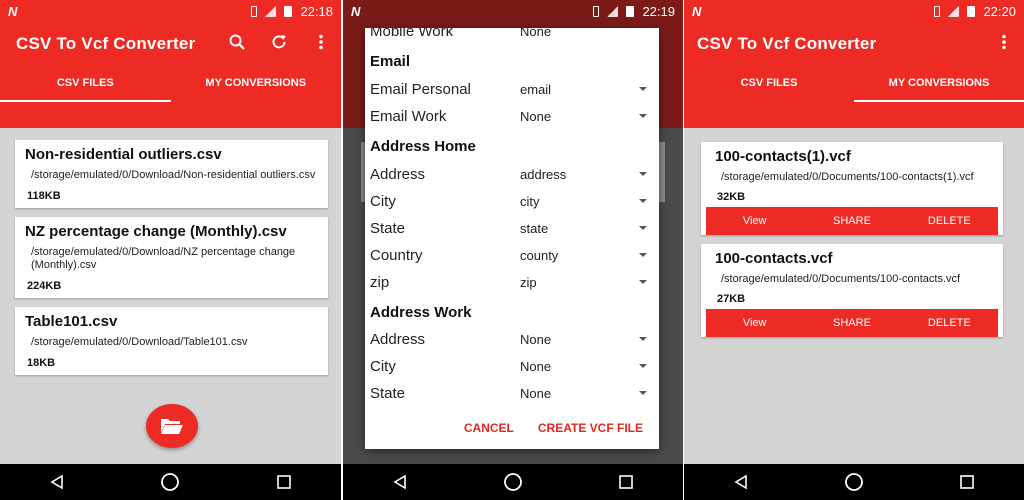 The height and width of the screenshot is (500, 1024). I want to click on file-size: 118KB, so click(44, 196).